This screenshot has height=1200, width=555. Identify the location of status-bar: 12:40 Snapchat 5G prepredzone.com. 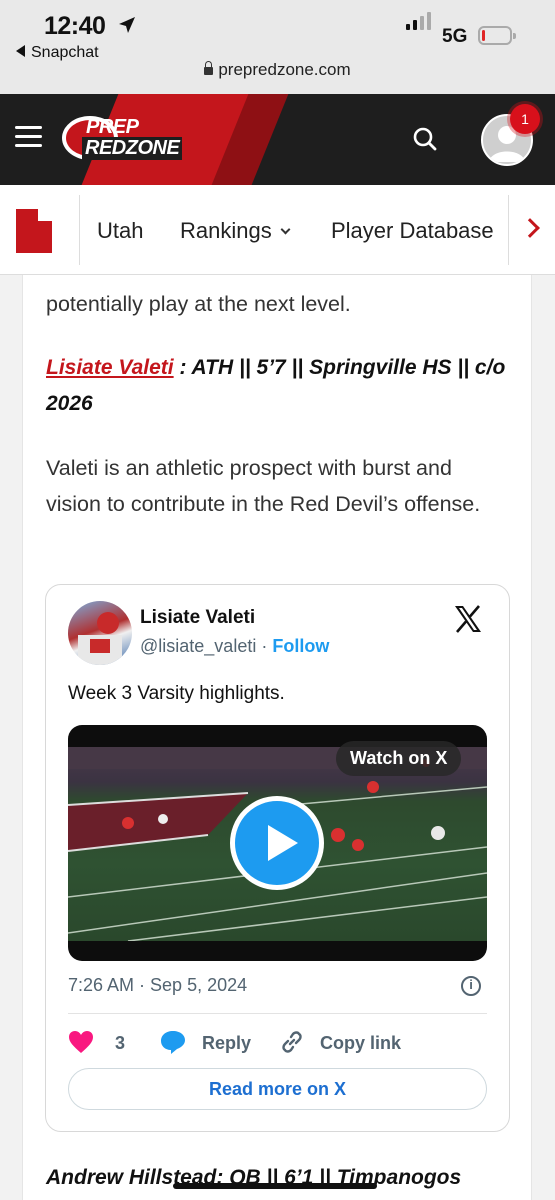
(277, 47).